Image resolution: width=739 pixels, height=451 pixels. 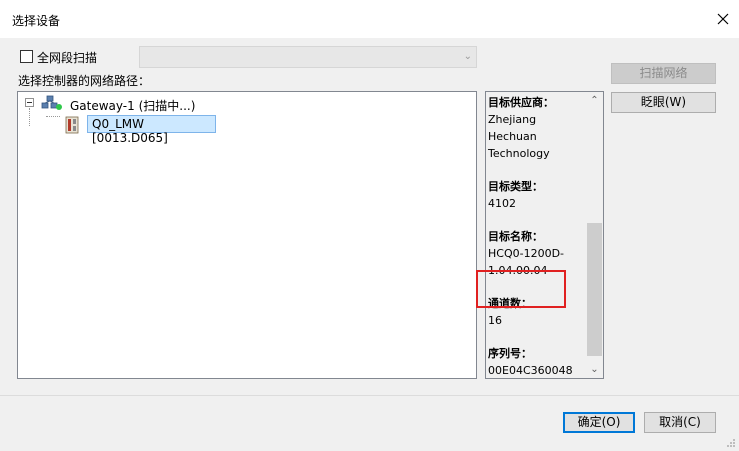 What do you see at coordinates (515, 236) in the screenshot?
I see `info-name-heading: 目标名称：` at bounding box center [515, 236].